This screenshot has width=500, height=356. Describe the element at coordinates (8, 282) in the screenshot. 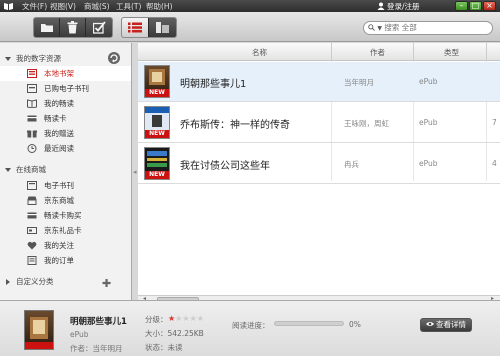

I see `expand-arrow-icon` at that location.